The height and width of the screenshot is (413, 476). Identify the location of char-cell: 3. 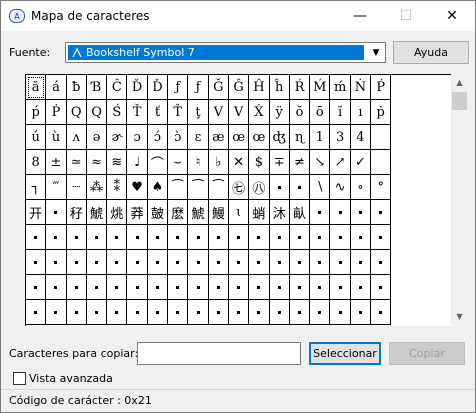
(340, 137).